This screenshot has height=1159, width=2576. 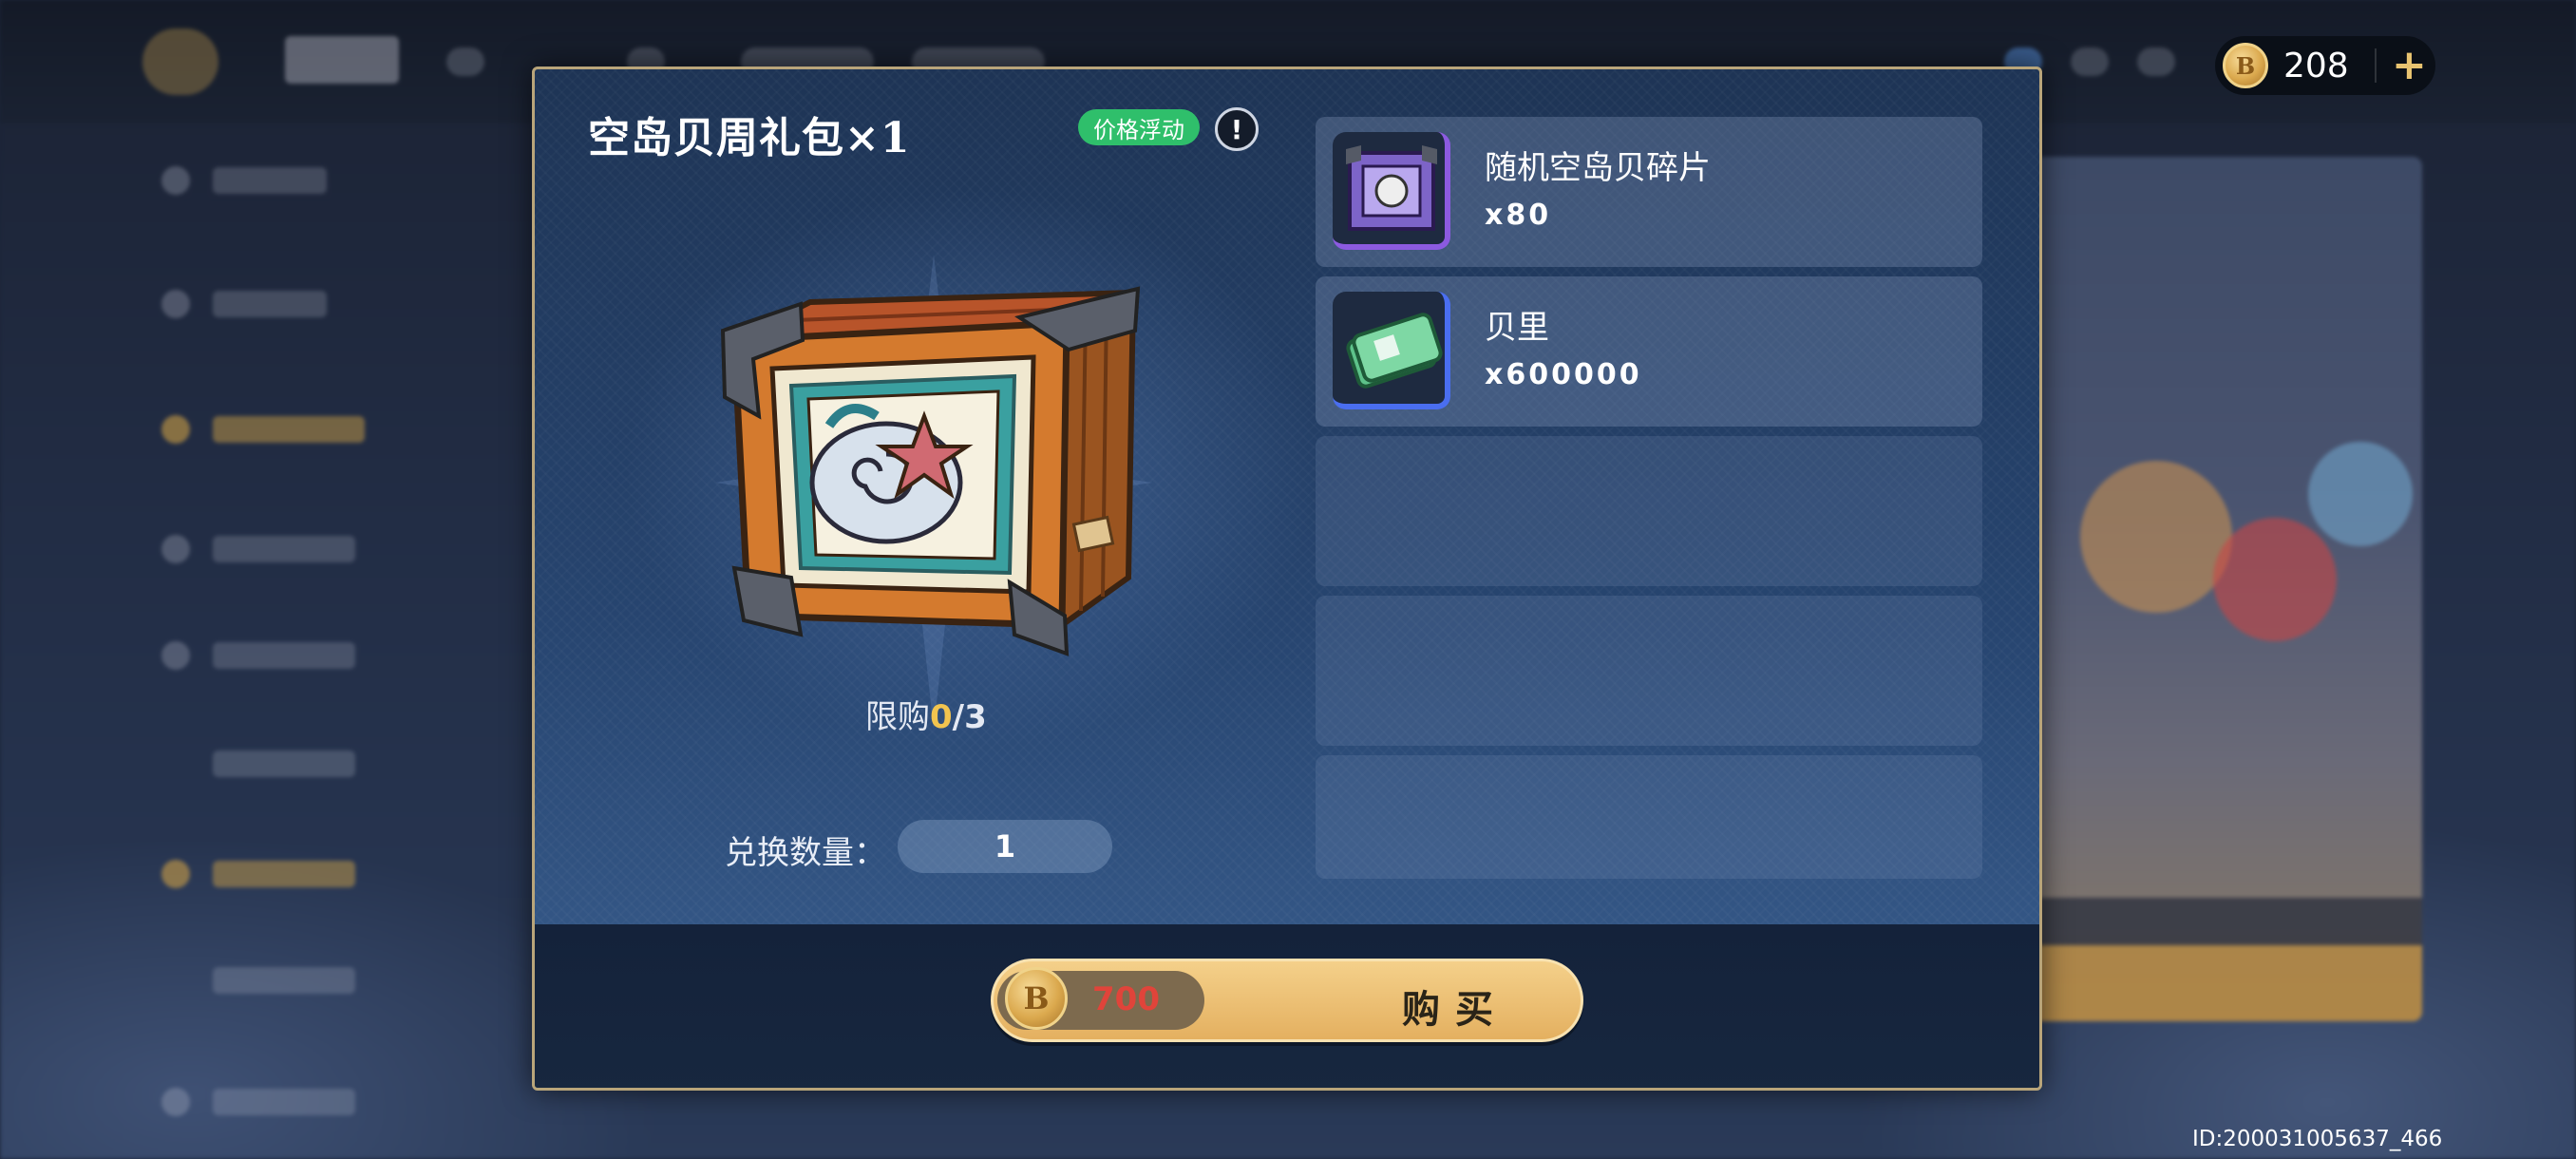 What do you see at coordinates (2222, 589) in the screenshot?
I see `background-shop-card` at bounding box center [2222, 589].